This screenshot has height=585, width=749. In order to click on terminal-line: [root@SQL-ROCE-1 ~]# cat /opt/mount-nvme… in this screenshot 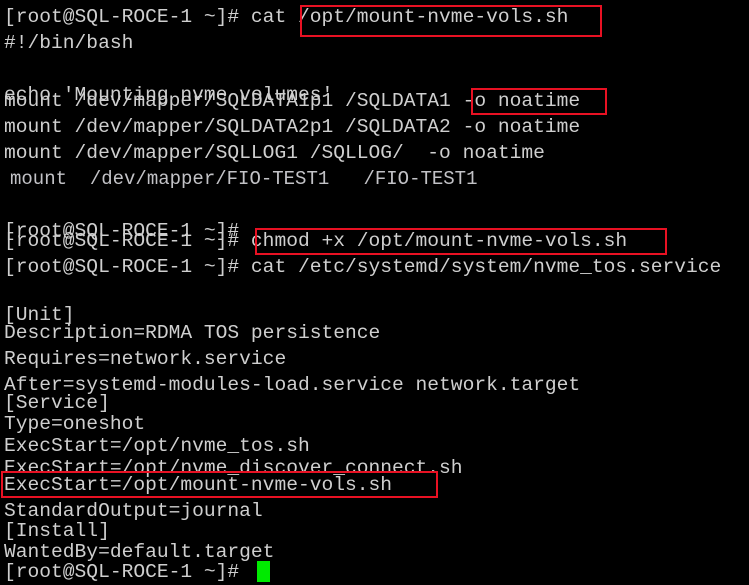, I will do `click(286, 17)`.